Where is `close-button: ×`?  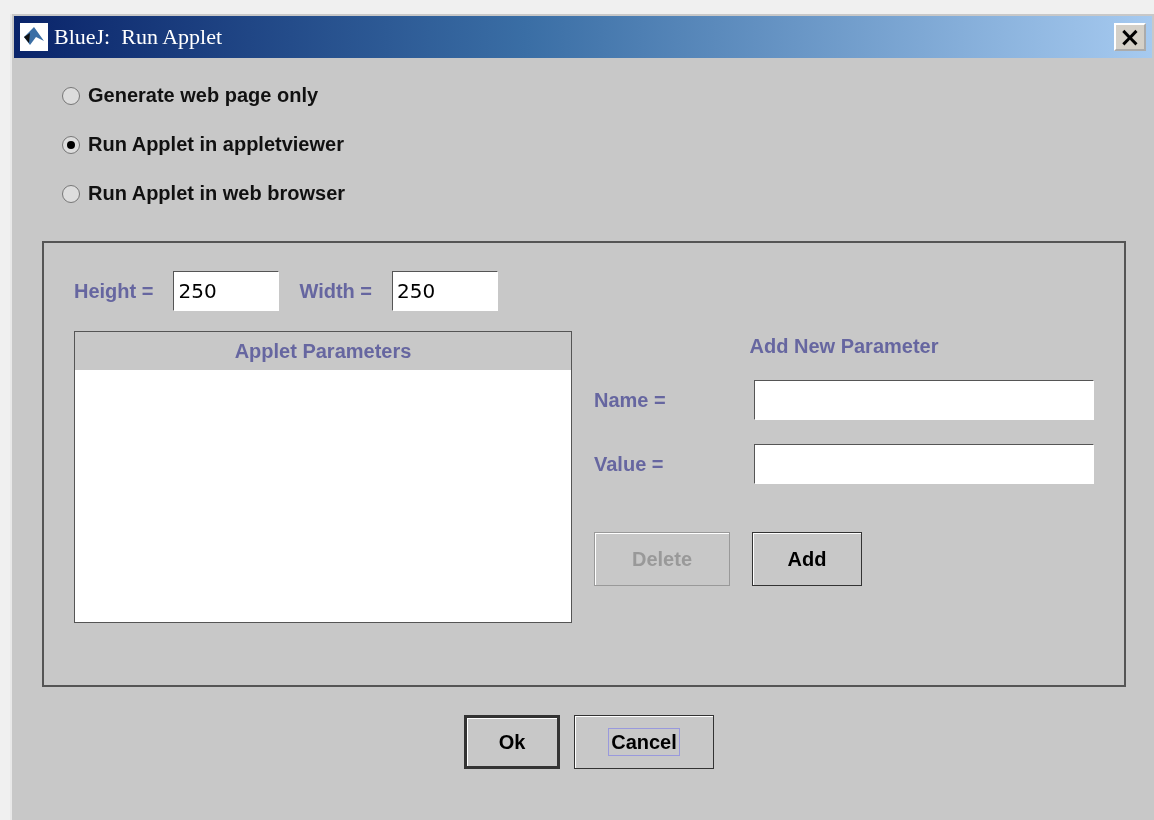
close-button: × is located at coordinates (1130, 37).